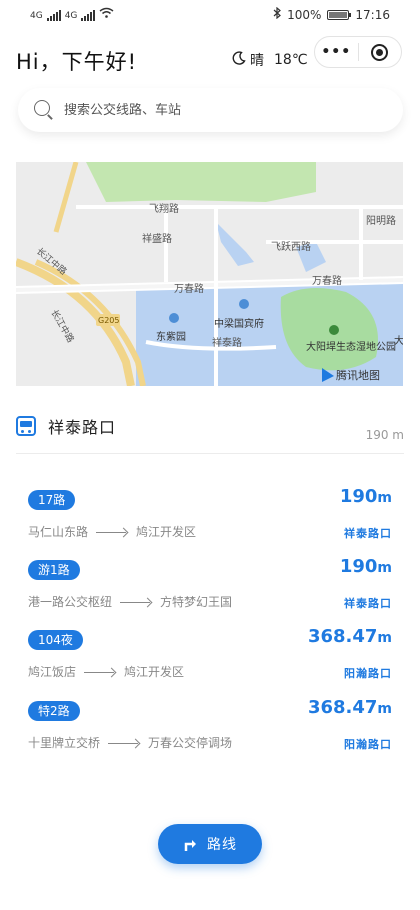 The image size is (420, 910). I want to click on route-direction: 港一路公交枢纽 方特梦幻王国, so click(130, 601).